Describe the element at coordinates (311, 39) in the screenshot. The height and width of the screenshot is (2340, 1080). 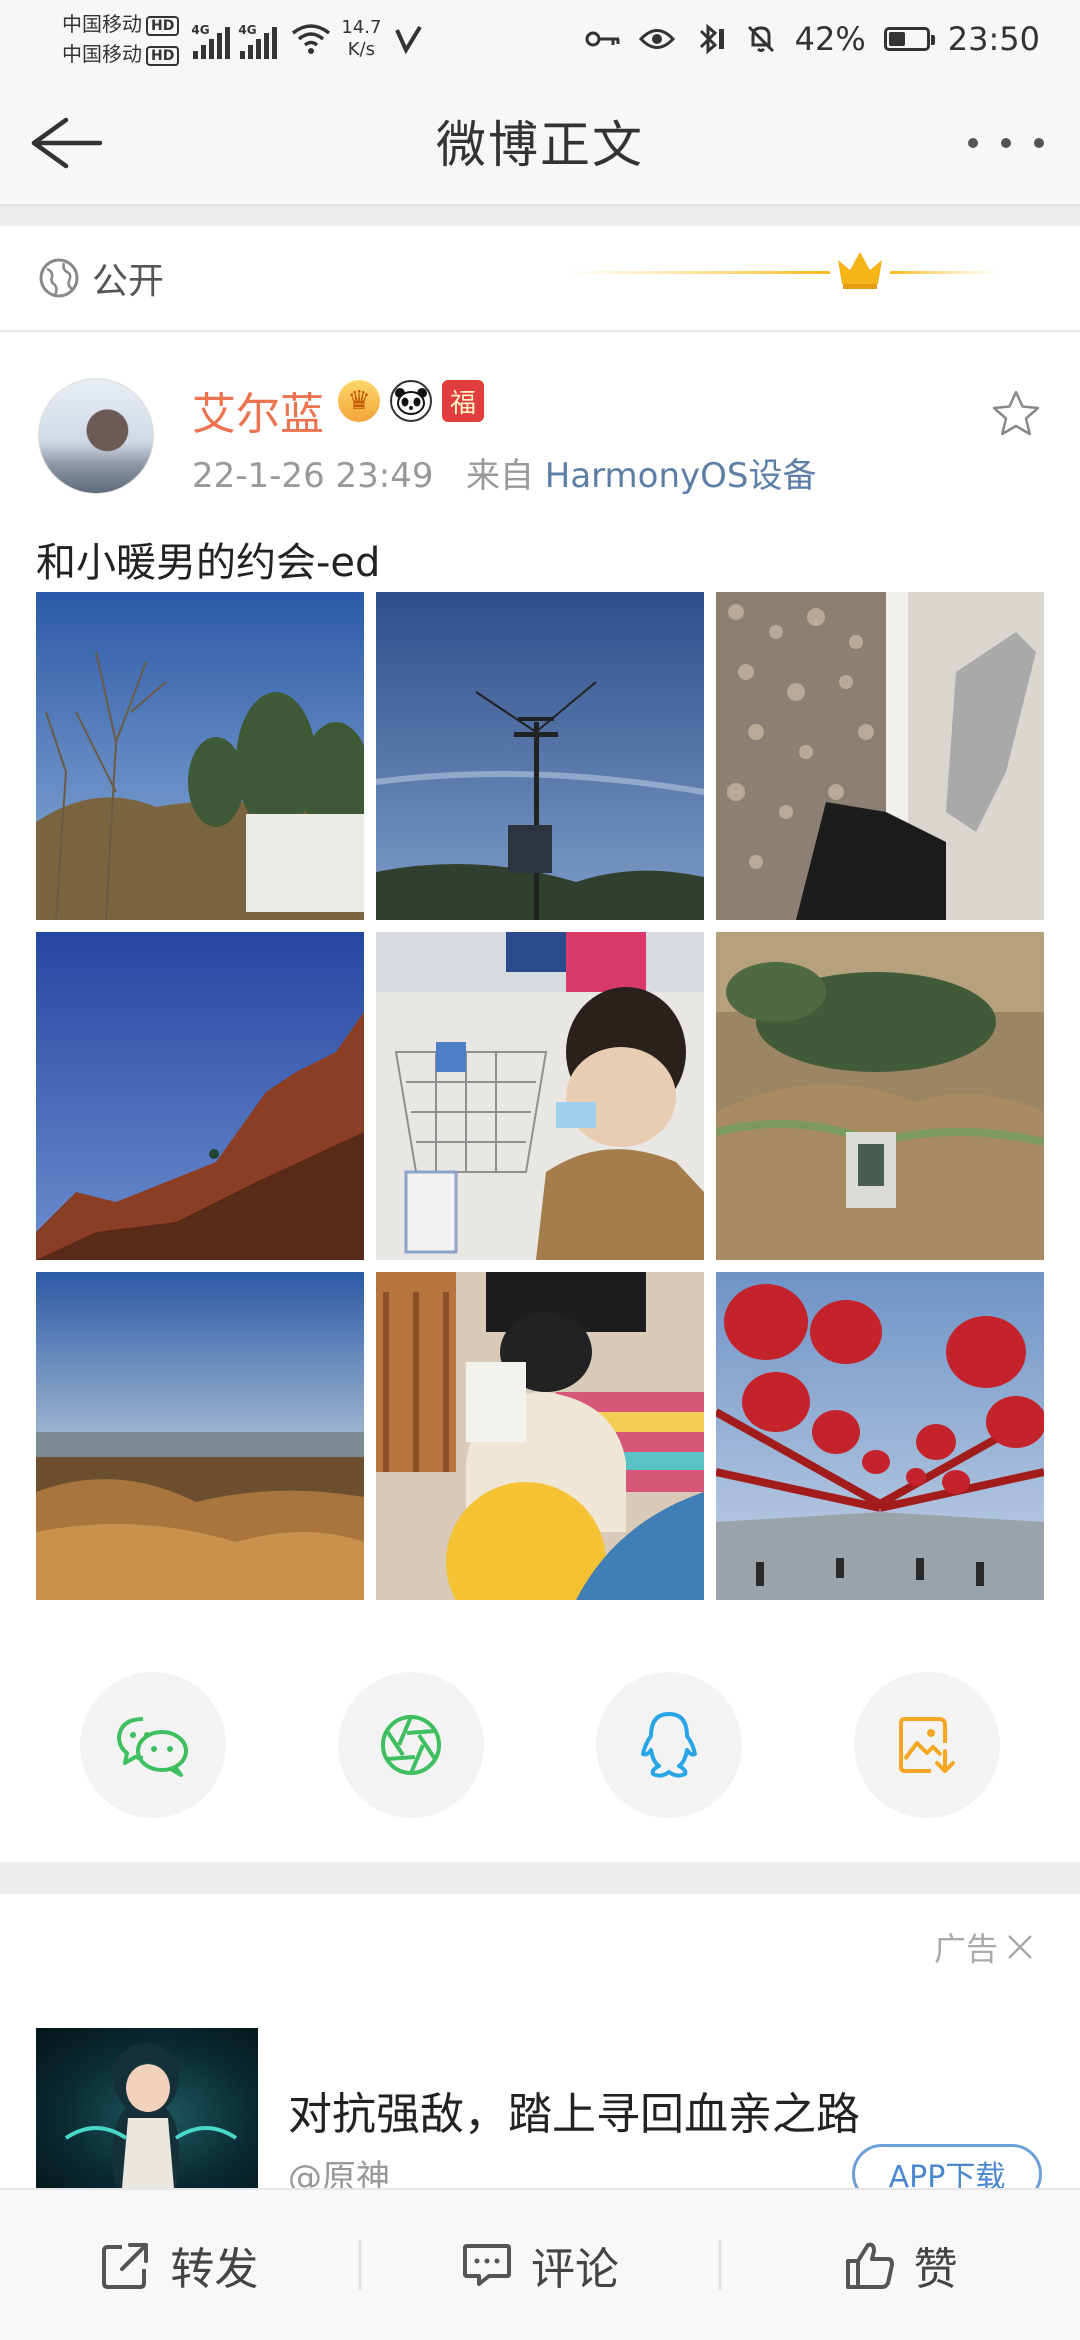
I see `wifi-icon` at that location.